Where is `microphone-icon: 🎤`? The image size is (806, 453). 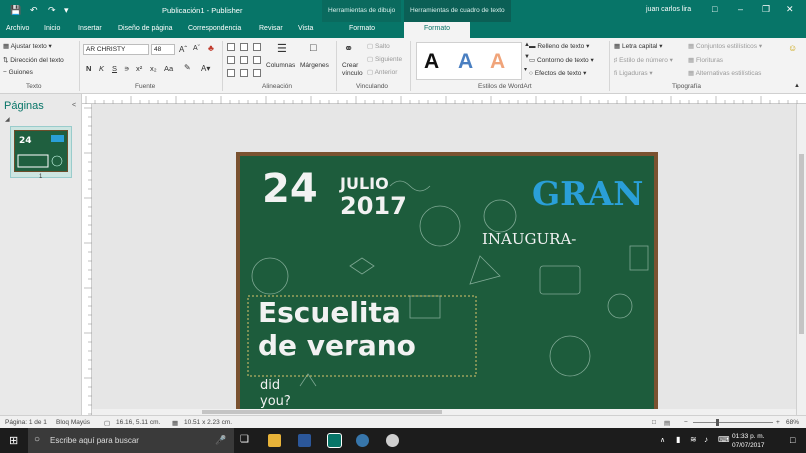
microphone-icon: 🎤 is located at coordinates (220, 440).